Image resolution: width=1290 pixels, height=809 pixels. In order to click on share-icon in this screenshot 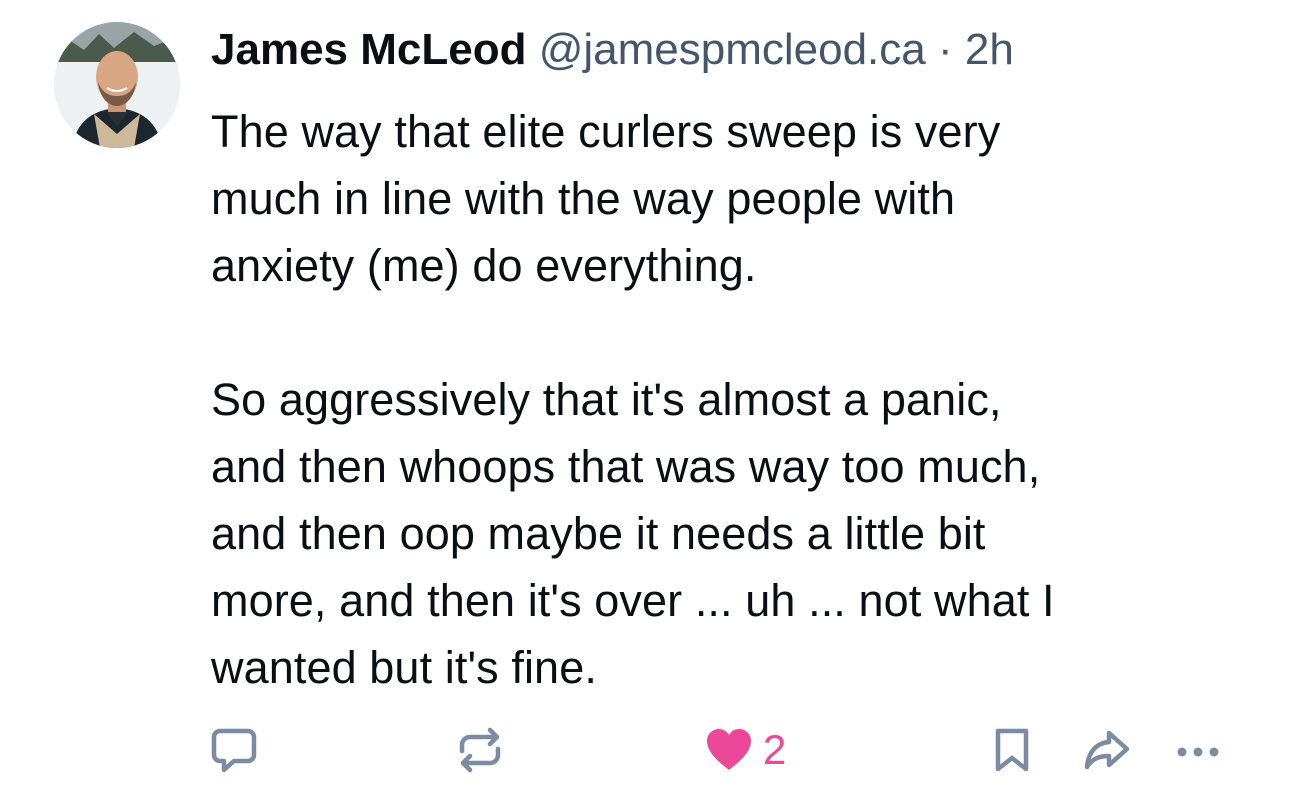, I will do `click(1107, 750)`.